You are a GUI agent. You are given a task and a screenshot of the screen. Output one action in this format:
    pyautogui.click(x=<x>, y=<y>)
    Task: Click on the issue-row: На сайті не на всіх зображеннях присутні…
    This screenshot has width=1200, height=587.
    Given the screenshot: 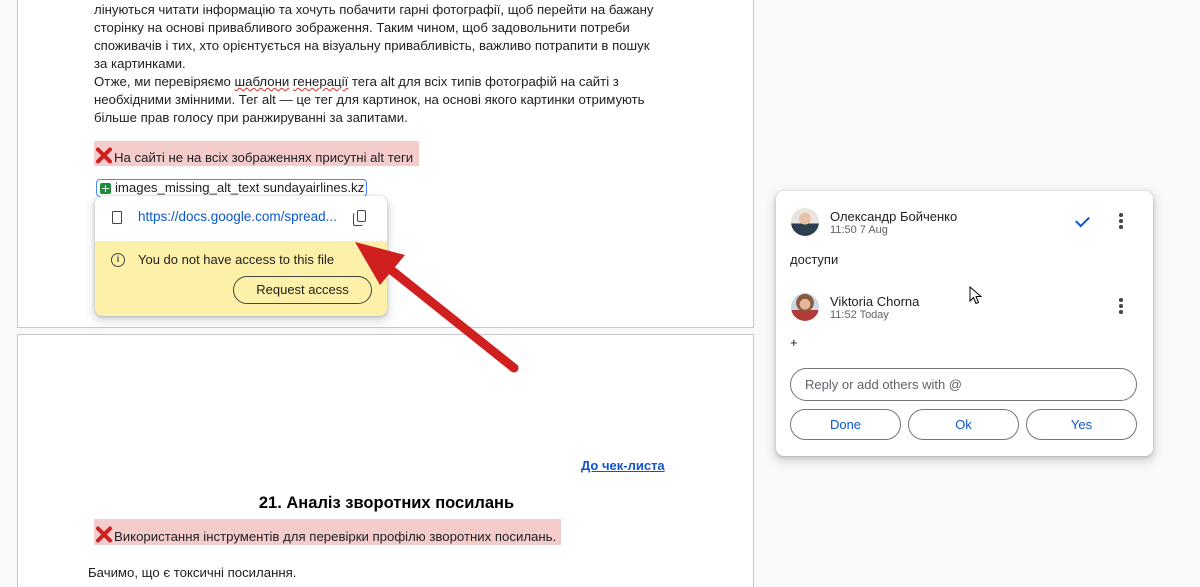 What is the action you would take?
    pyautogui.click(x=256, y=153)
    